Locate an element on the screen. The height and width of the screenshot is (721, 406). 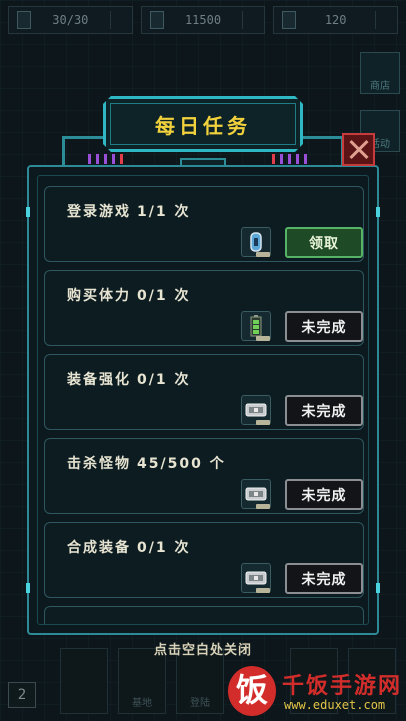
level-indicator: 2 is located at coordinates (22, 695).